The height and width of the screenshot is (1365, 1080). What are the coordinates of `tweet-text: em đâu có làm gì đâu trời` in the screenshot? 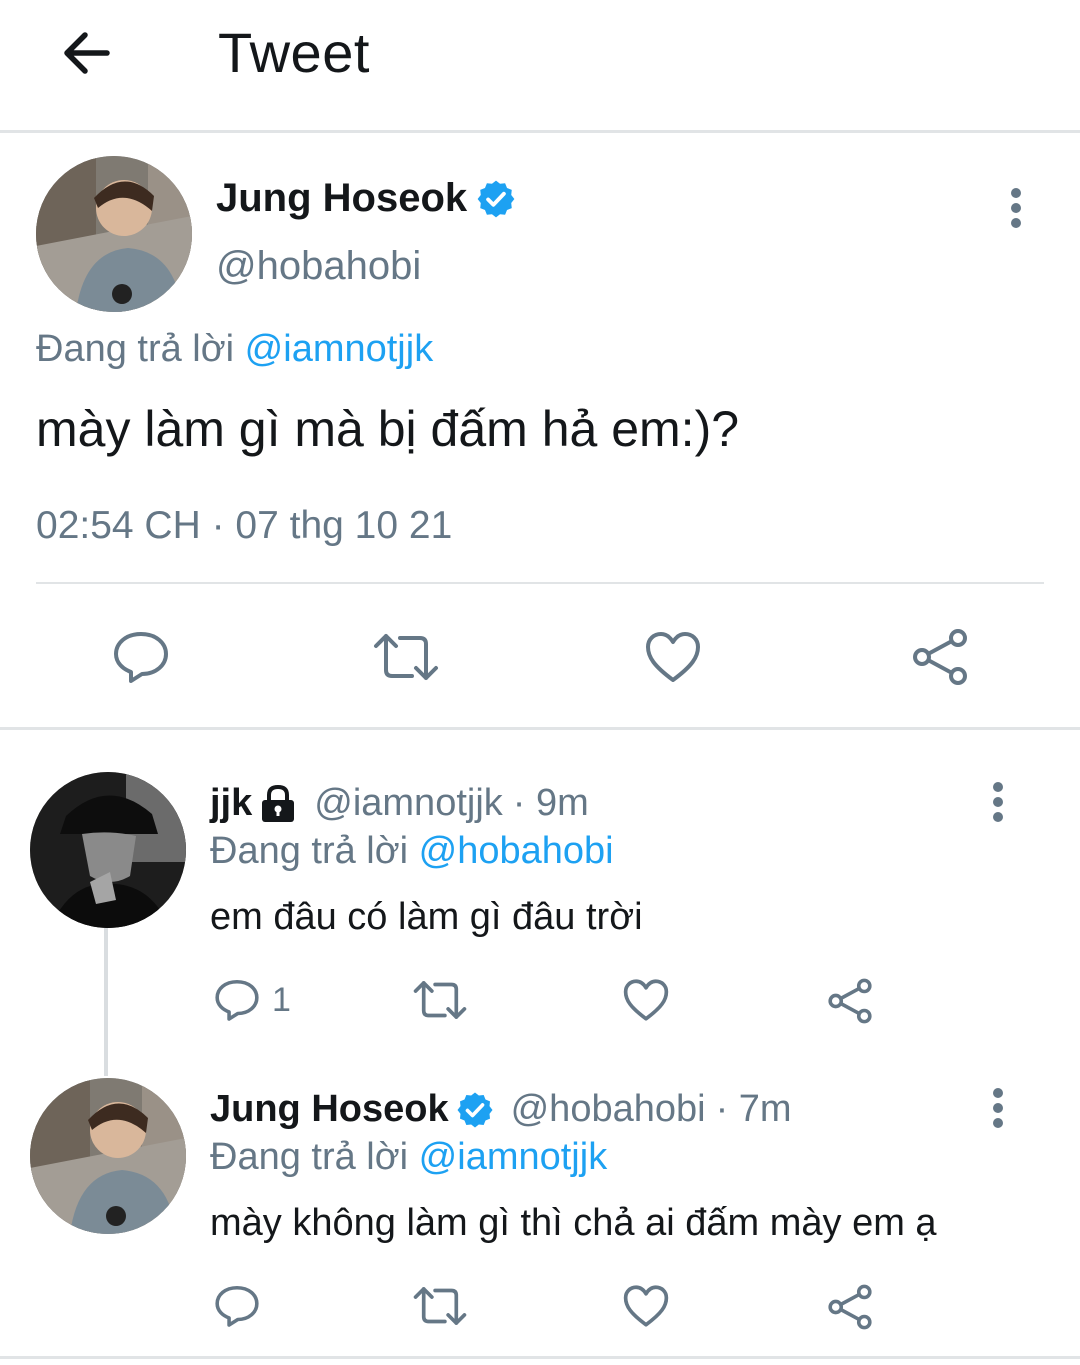 It's located at (426, 917).